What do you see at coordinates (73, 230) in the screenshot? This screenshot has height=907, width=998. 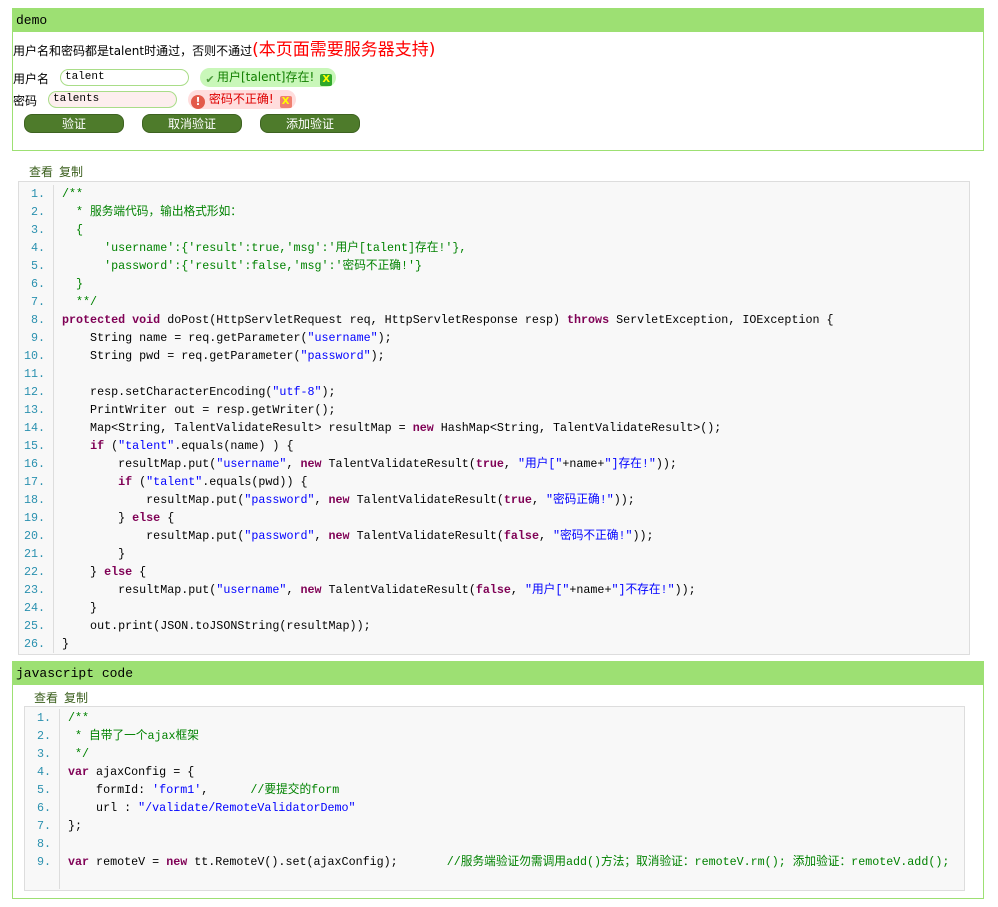 I see `code-comment: {` at bounding box center [73, 230].